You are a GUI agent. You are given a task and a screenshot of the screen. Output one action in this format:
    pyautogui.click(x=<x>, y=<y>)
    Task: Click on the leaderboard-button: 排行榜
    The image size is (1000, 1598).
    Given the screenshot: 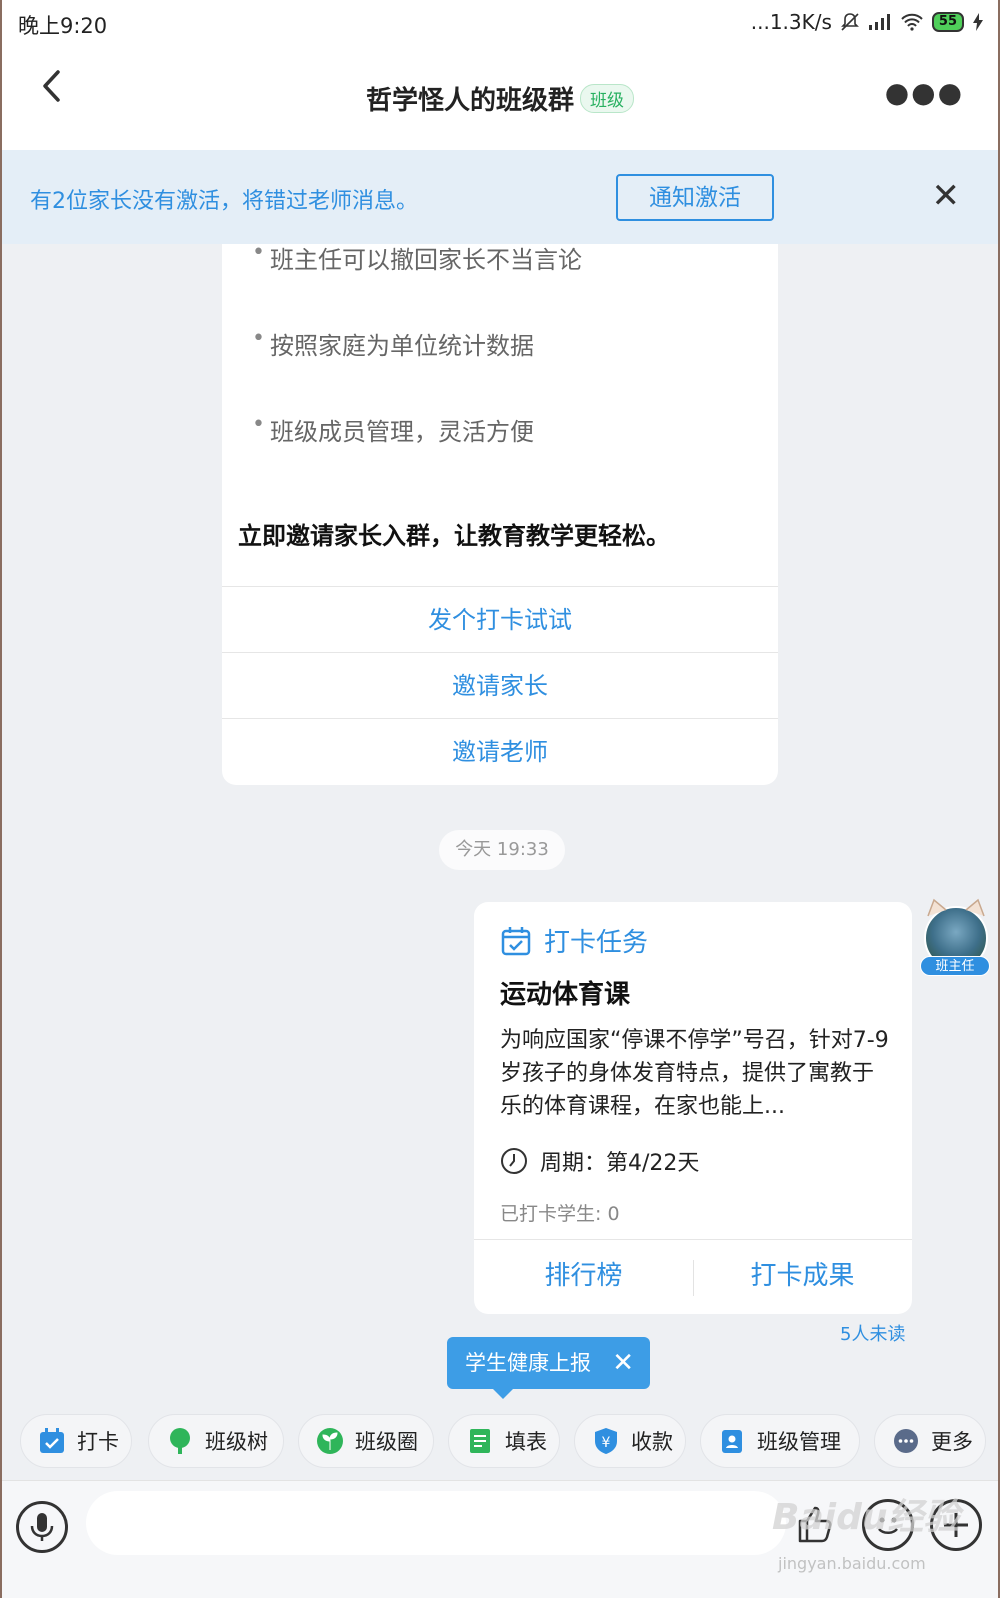 What is the action you would take?
    pyautogui.click(x=583, y=1277)
    